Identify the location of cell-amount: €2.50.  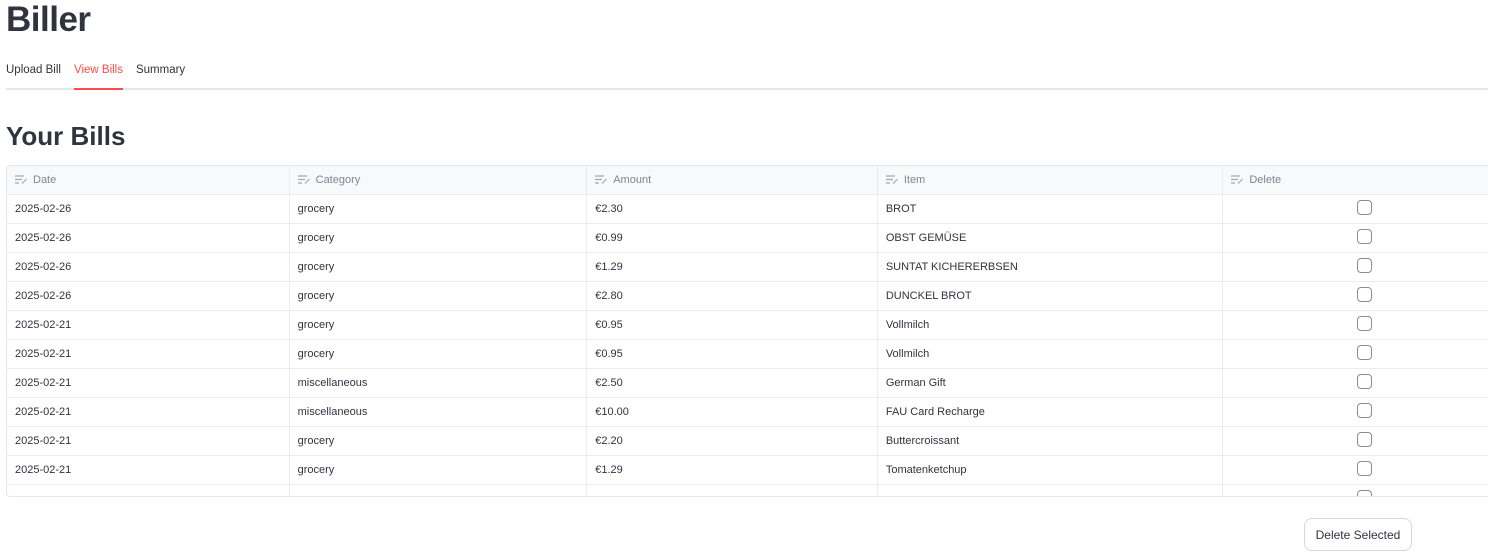
(732, 383).